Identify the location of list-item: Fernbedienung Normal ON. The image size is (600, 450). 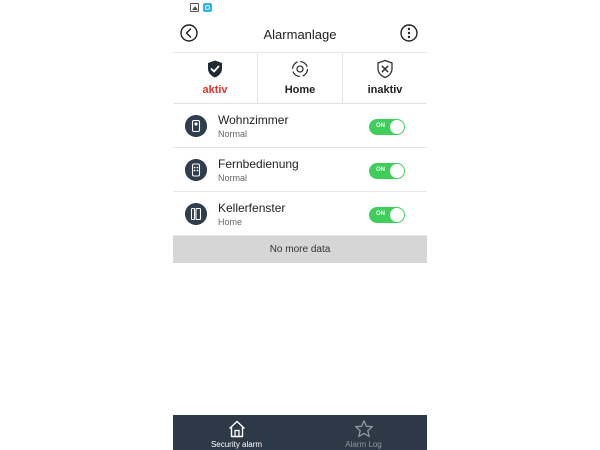
(300, 170).